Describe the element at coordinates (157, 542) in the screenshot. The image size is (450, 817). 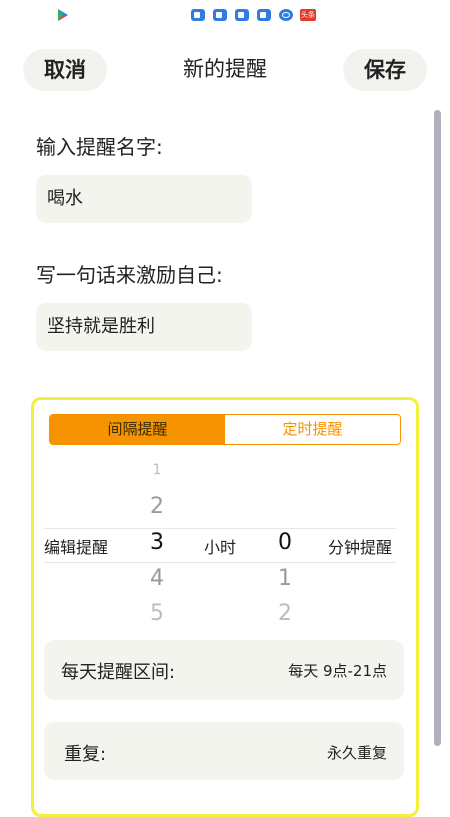
I see `hours-selected-value: 3` at that location.